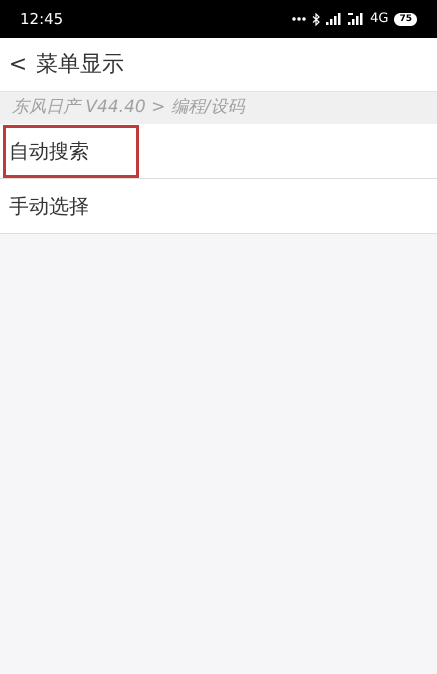 The height and width of the screenshot is (674, 437). What do you see at coordinates (128, 108) in the screenshot?
I see `breadcrumb: 东风日产 V44.40 > 编程/设码` at bounding box center [128, 108].